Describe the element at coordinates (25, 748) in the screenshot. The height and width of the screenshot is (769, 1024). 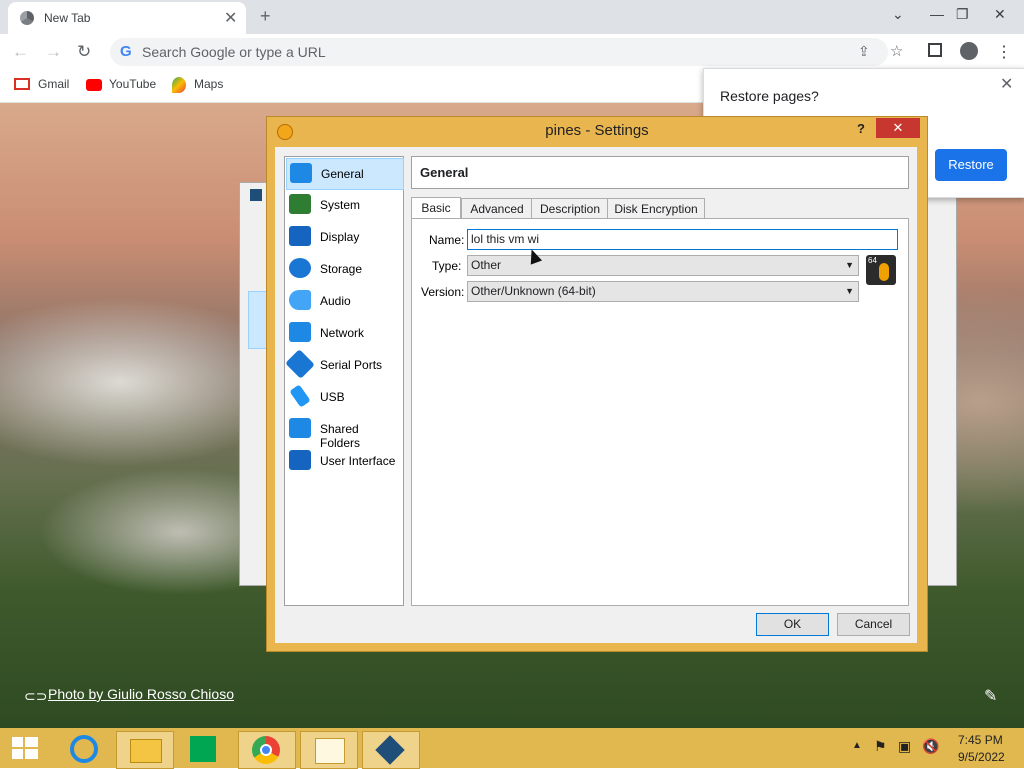
I see `windows-start-icon` at that location.